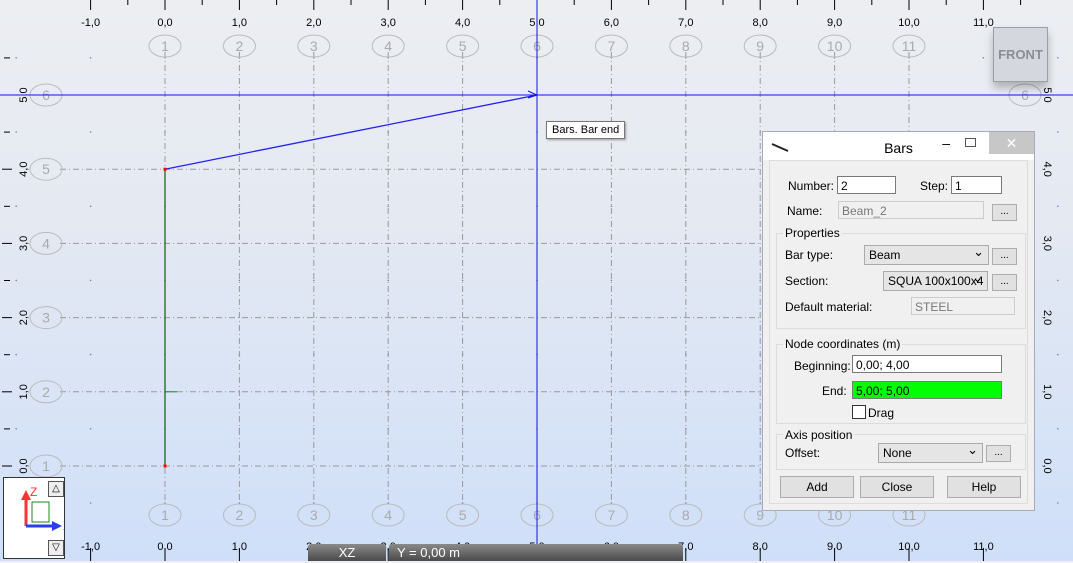 Image resolution: width=1073 pixels, height=563 pixels. What do you see at coordinates (834, 547) in the screenshot?
I see `ruler-x-label-bottom: 9,0` at bounding box center [834, 547].